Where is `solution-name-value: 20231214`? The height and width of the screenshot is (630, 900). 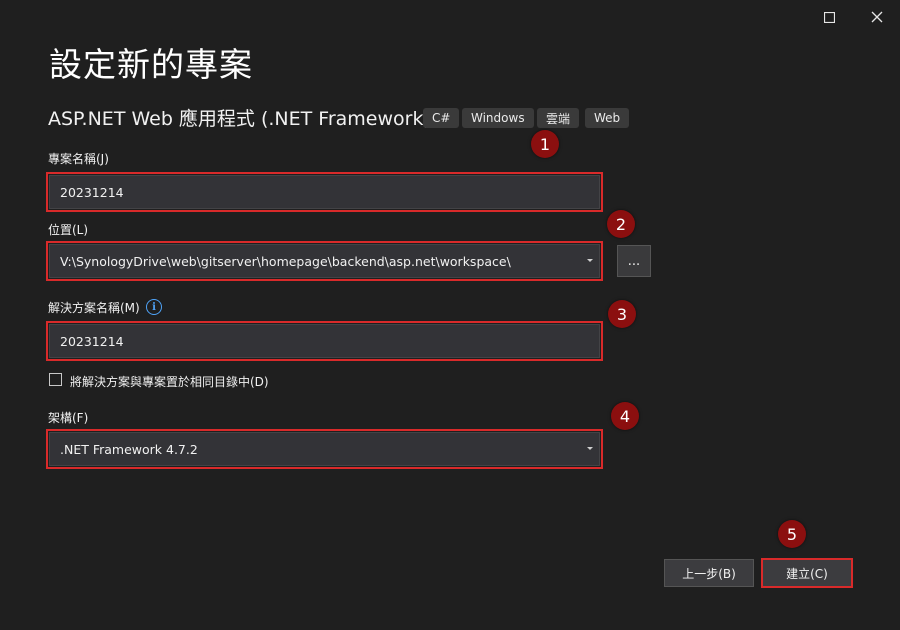 solution-name-value: 20231214 is located at coordinates (92, 341).